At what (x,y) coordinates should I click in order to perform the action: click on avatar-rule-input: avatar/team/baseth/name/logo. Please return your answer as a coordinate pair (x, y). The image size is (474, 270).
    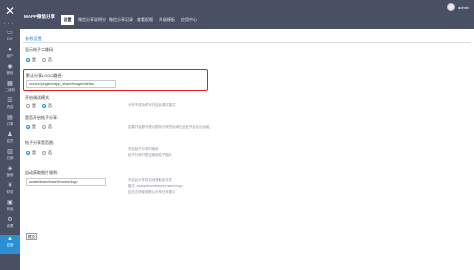
    Looking at the image, I should click on (66, 182).